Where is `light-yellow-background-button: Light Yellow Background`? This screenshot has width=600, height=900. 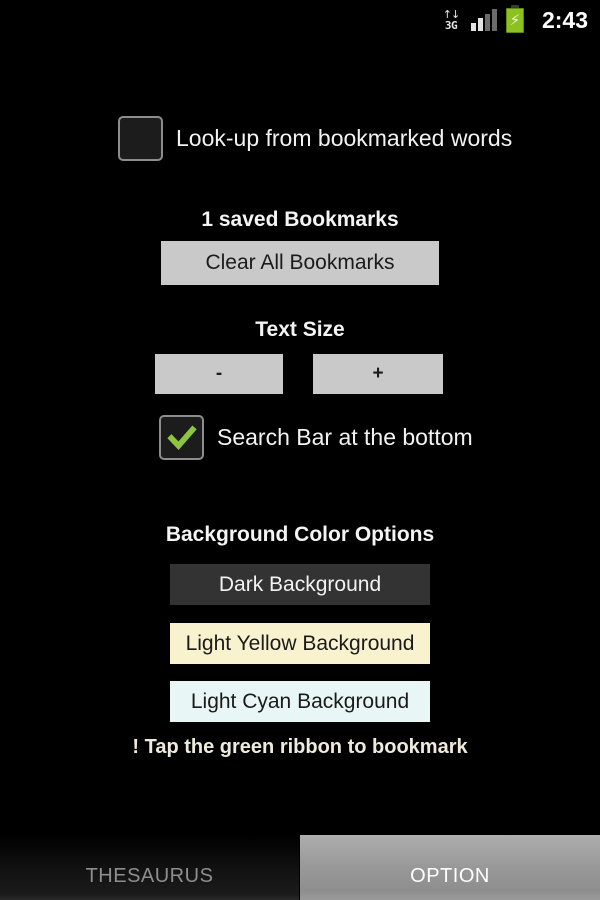
light-yellow-background-button: Light Yellow Background is located at coordinates (300, 643).